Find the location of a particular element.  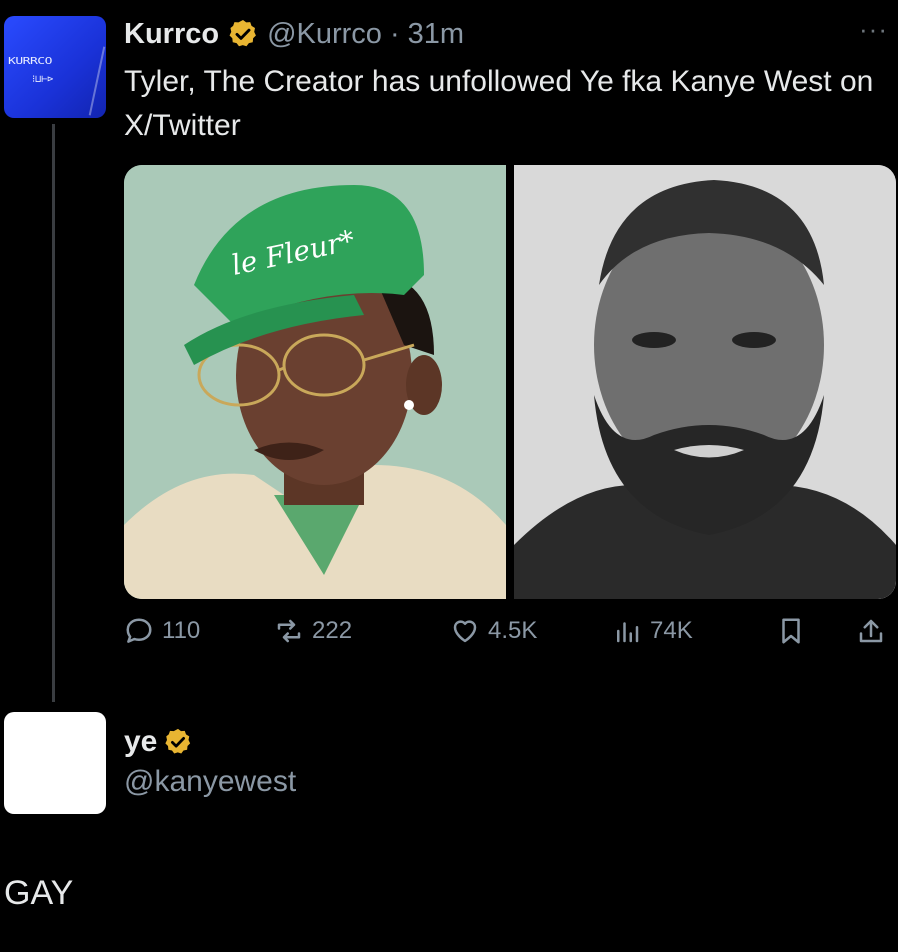

reply-action: 110 is located at coordinates (162, 631).